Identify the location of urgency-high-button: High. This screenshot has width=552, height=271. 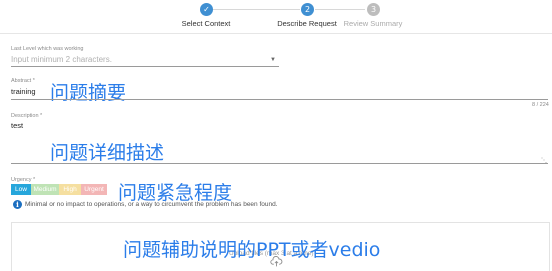
(70, 189).